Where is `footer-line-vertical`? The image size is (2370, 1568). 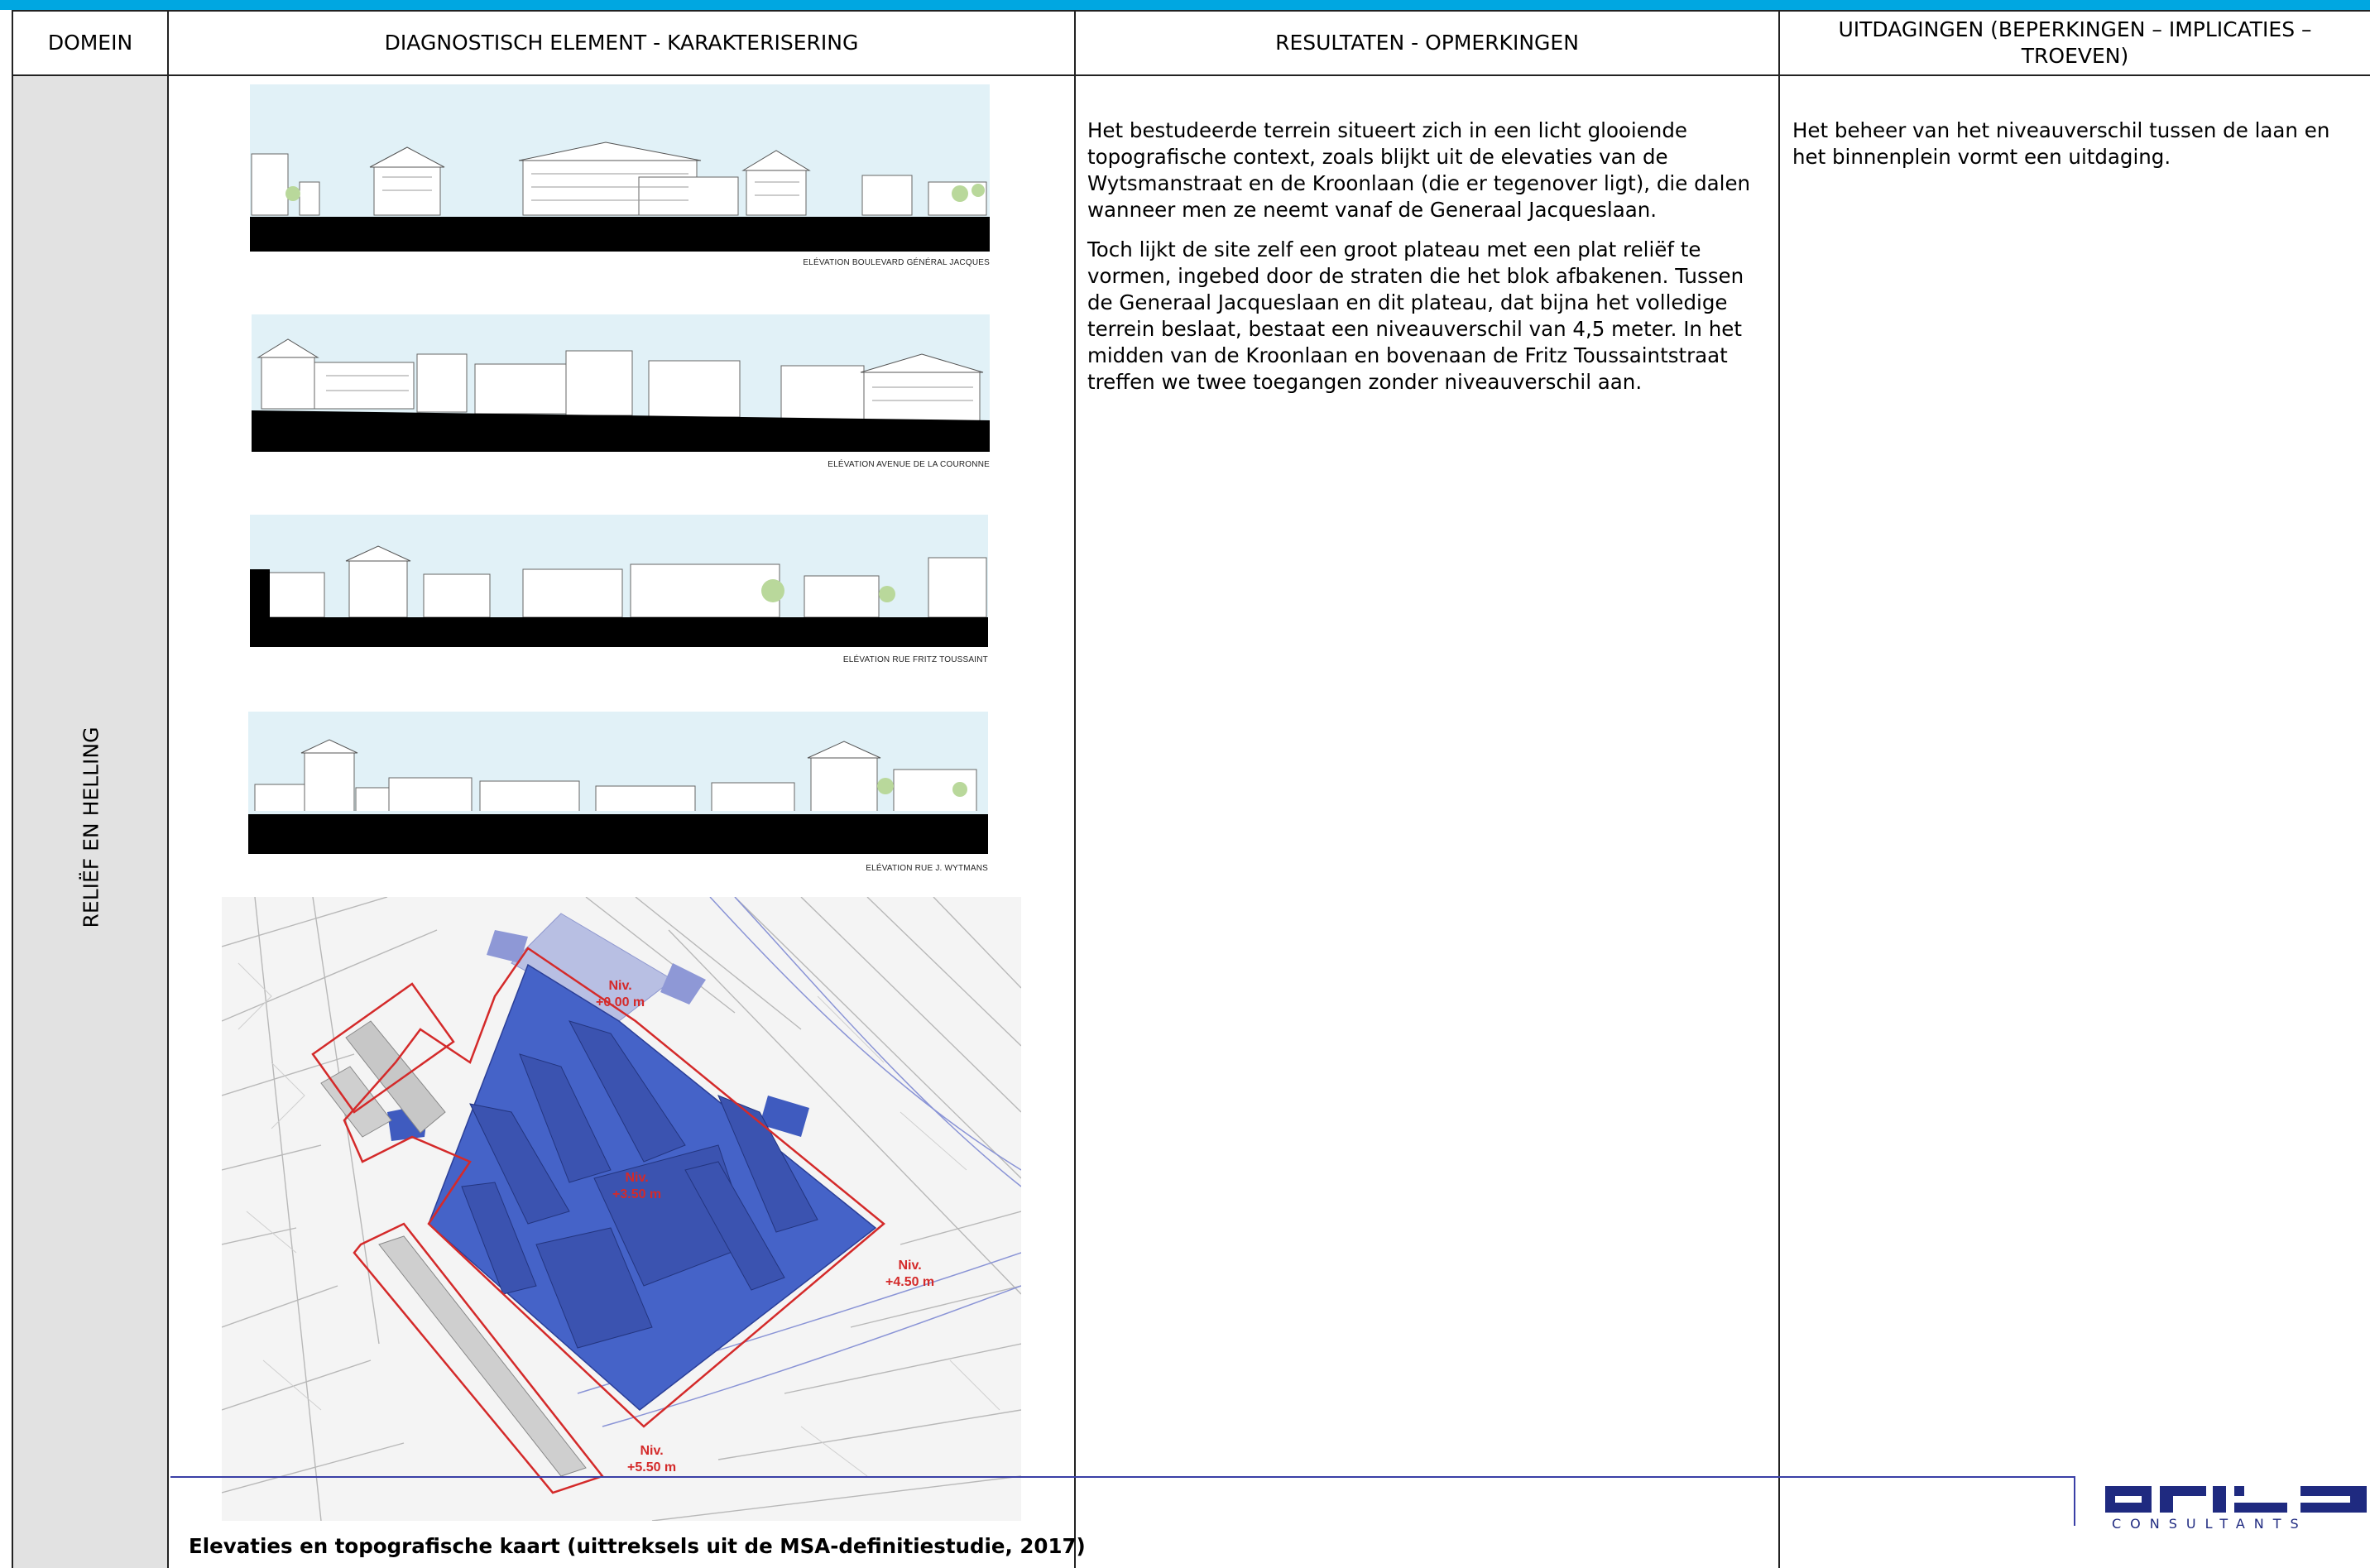 footer-line-vertical is located at coordinates (2074, 1501).